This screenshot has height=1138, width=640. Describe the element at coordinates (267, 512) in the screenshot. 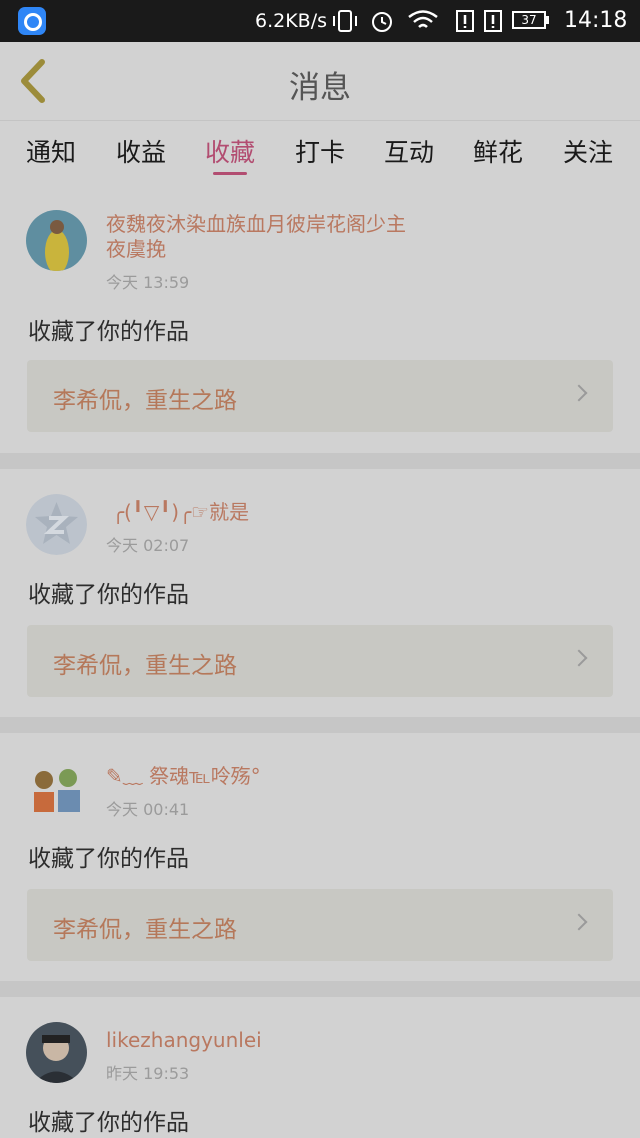

I see `username: ╭(╹▽╹)╭☞就是` at that location.